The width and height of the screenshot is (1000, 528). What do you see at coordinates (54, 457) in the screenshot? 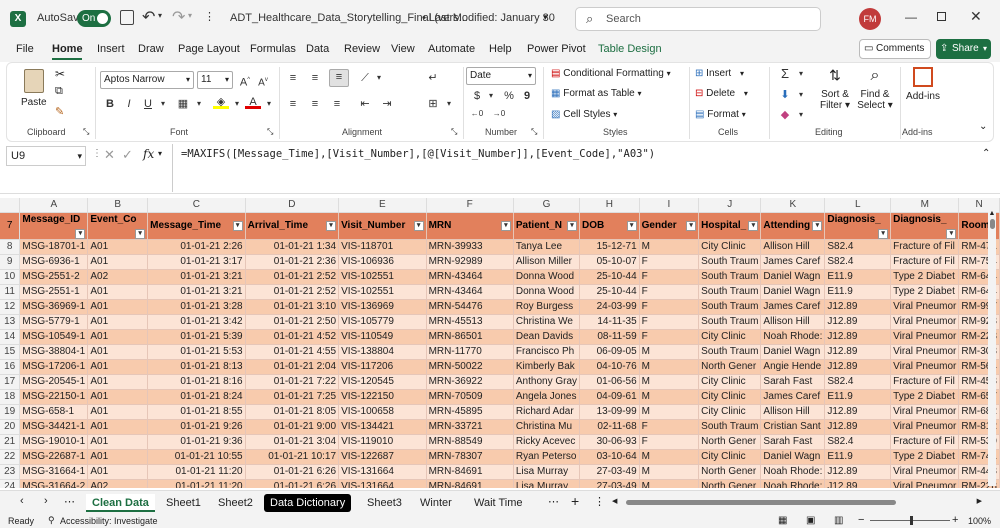
I see `table-cell: MSG-22687-1` at bounding box center [54, 457].